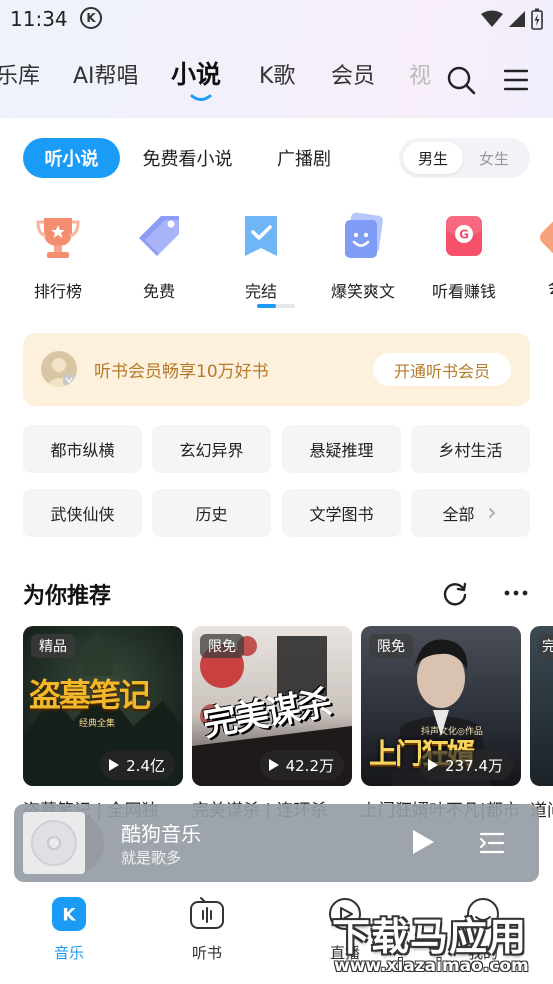 The height and width of the screenshot is (984, 553). What do you see at coordinates (58, 238) in the screenshot?
I see `trophy-icon` at bounding box center [58, 238].